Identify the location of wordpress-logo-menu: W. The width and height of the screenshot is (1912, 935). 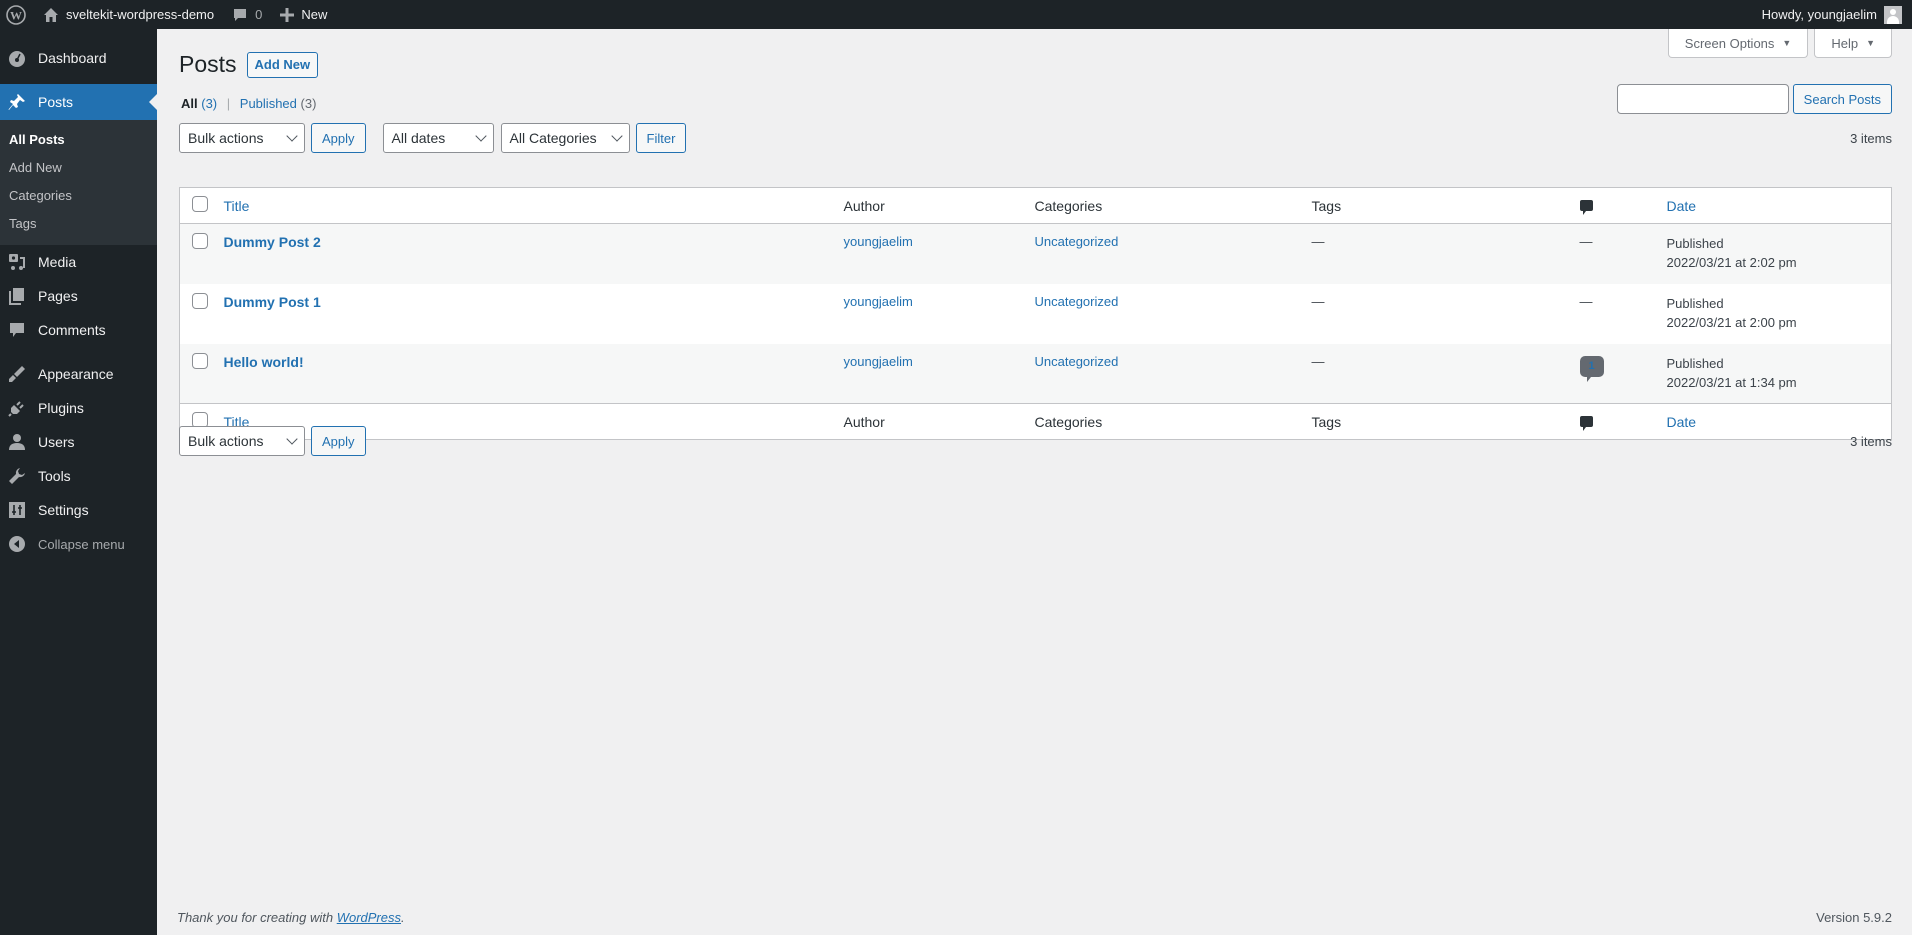
(17, 14).